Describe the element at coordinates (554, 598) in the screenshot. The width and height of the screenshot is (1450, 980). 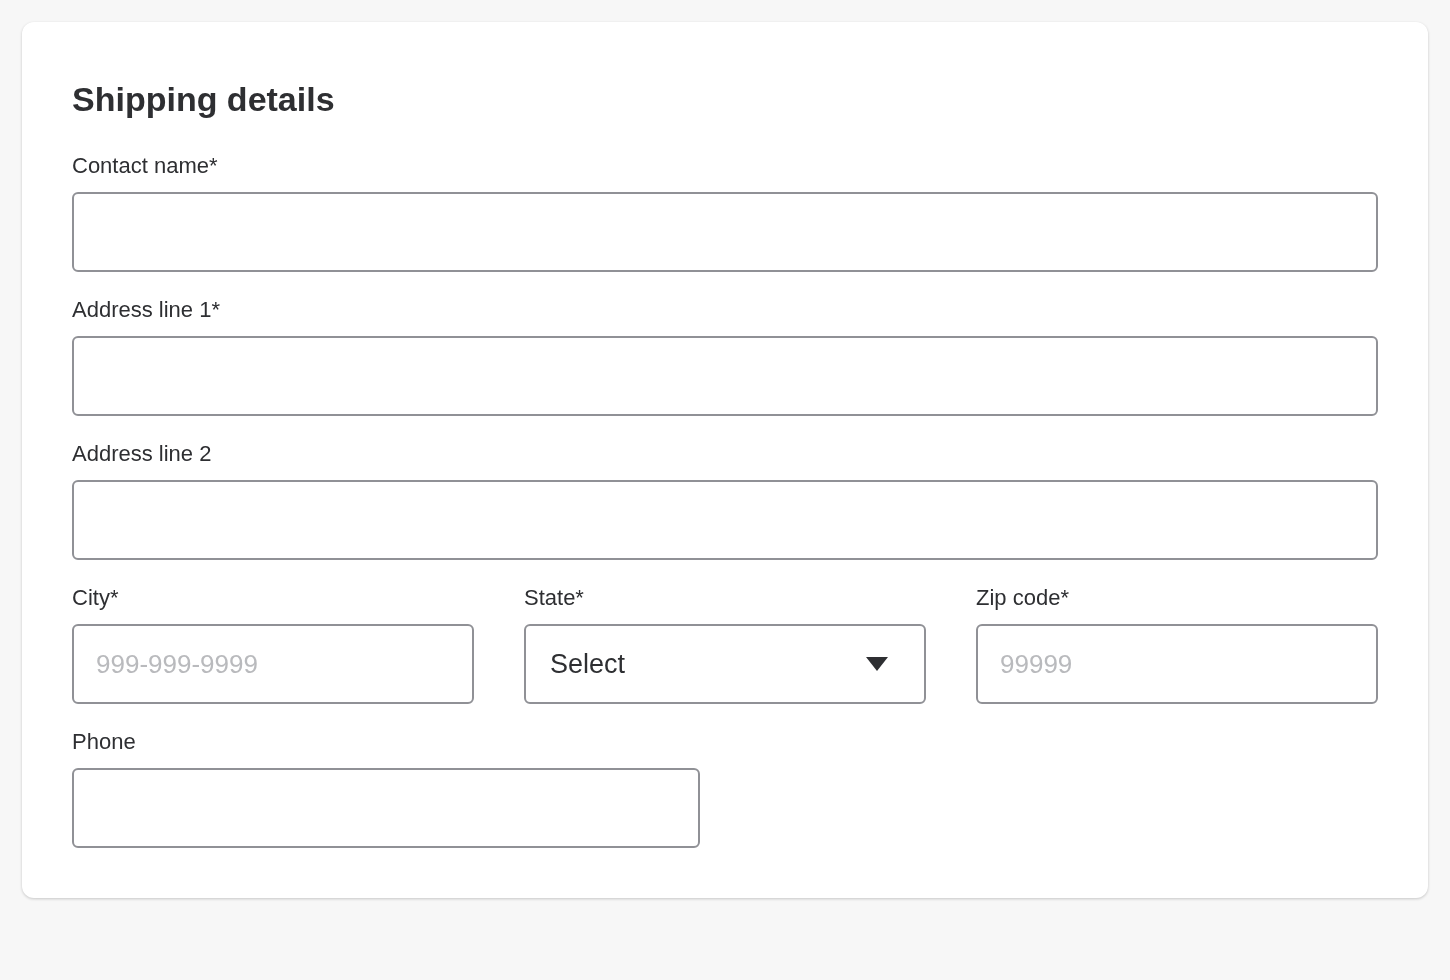
I see `field-label: State*` at that location.